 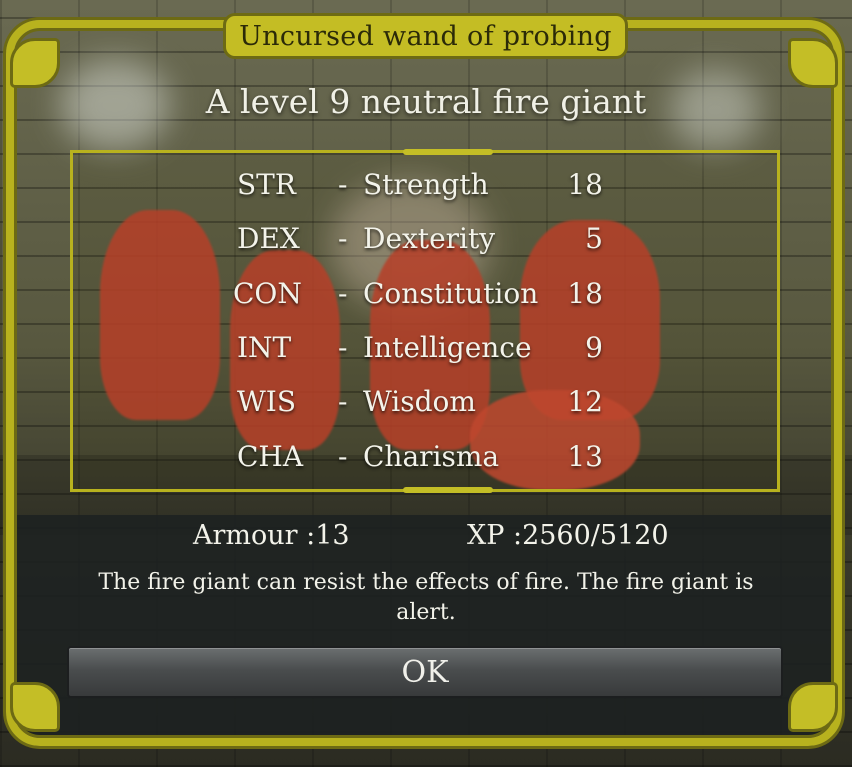 What do you see at coordinates (267, 293) in the screenshot?
I see `stat-abbr: CON` at bounding box center [267, 293].